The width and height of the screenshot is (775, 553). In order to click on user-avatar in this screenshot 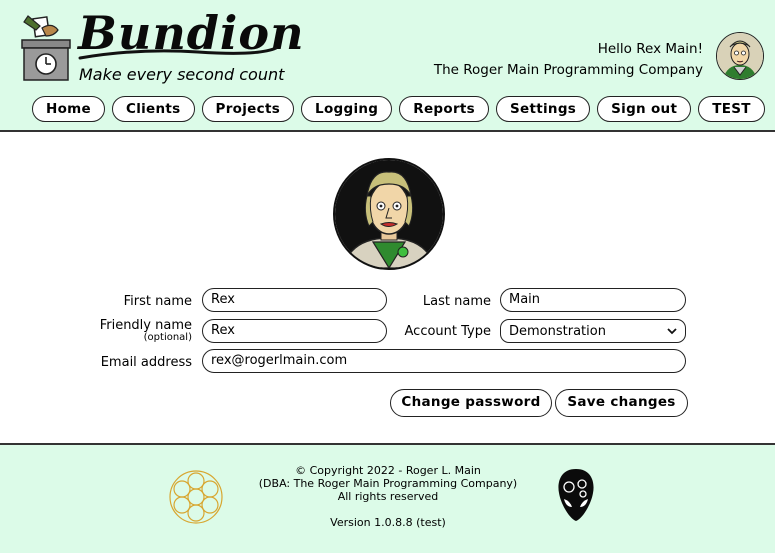, I will do `click(740, 56)`.